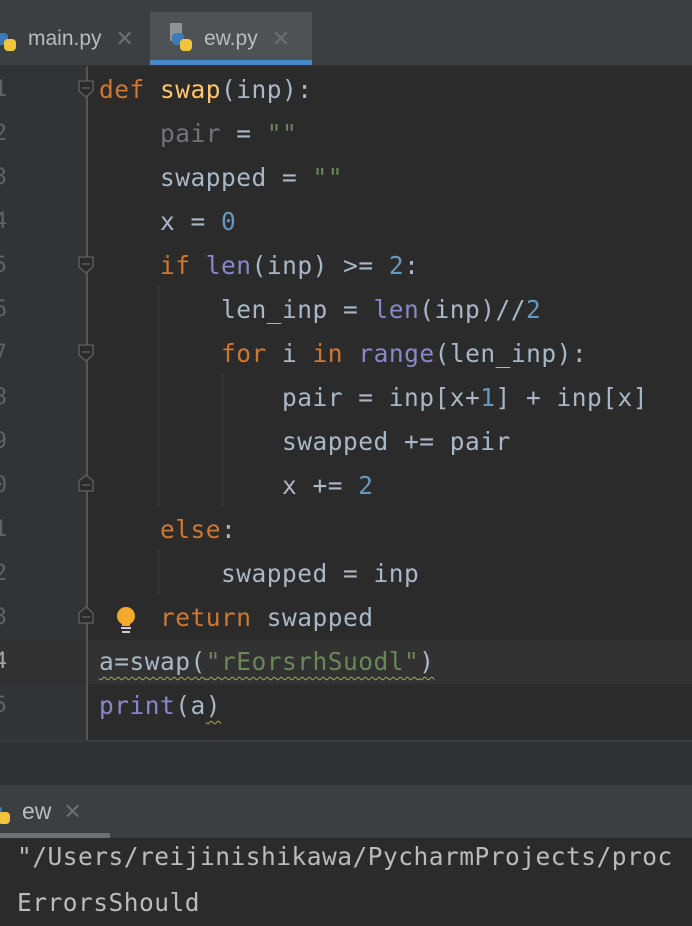 The height and width of the screenshot is (926, 692). I want to click on indent-guide, so click(222, 440).